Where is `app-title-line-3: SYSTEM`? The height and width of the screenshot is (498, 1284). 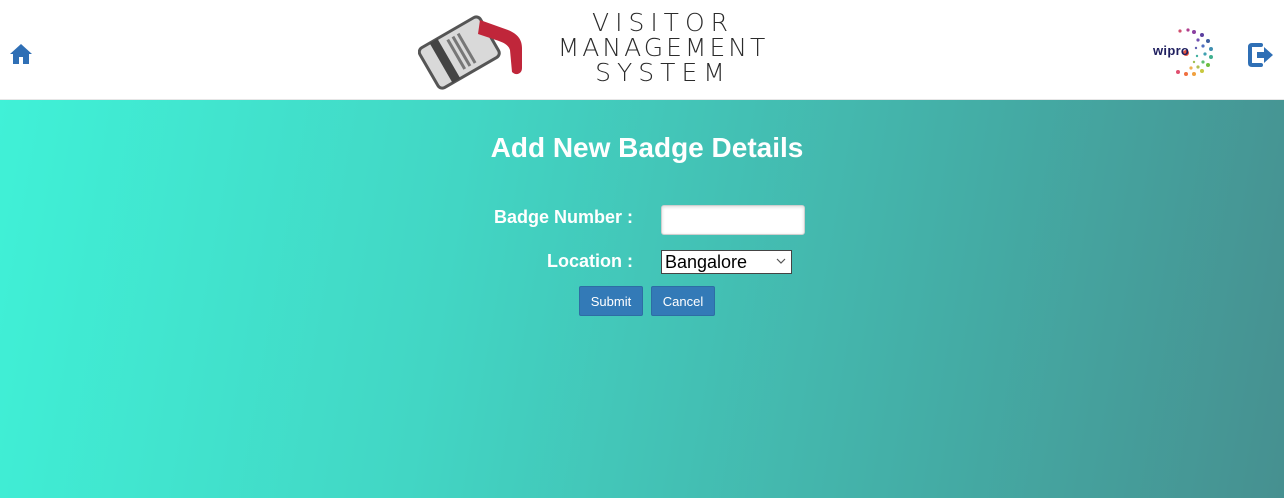
app-title-line-3: SYSTEM is located at coordinates (663, 72).